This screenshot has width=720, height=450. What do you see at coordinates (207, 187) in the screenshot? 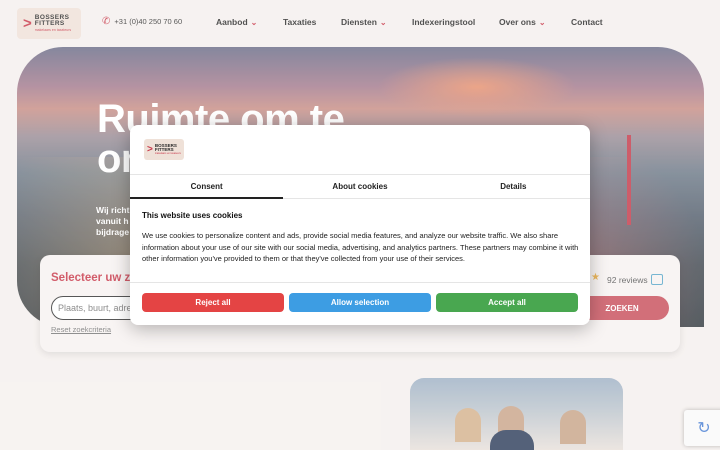
I see `tab-consent: Consent` at bounding box center [207, 187].